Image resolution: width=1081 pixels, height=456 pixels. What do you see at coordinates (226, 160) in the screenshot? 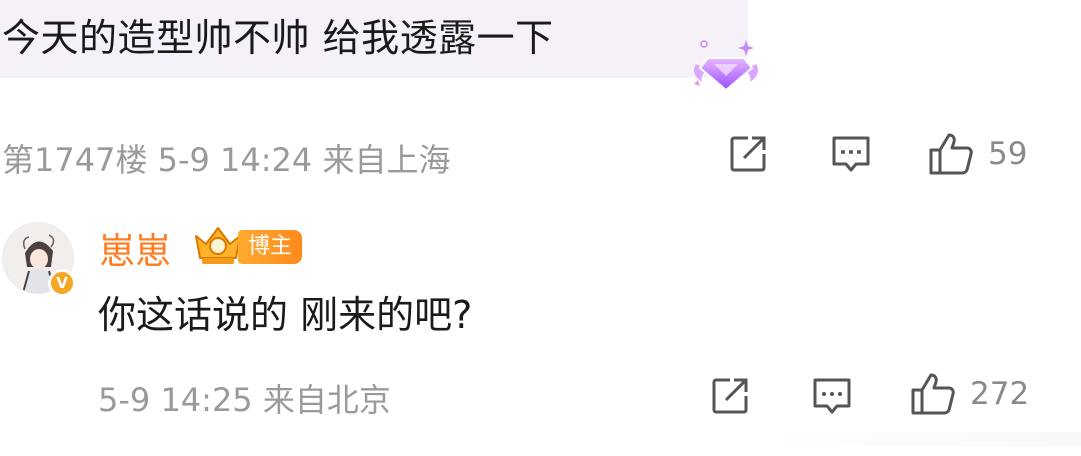
I see `comment-meta: 第1747楼 5-9 14:24 来自上海` at bounding box center [226, 160].